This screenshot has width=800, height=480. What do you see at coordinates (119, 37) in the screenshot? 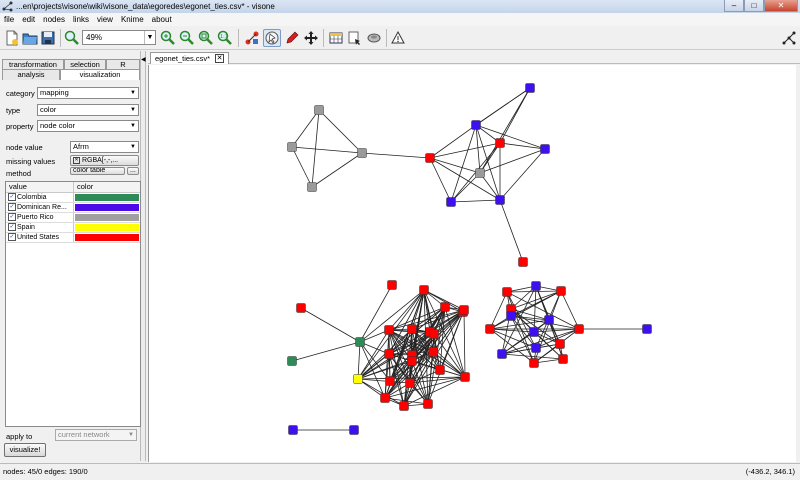
I see `zoom-level-select: 49% ▼` at bounding box center [119, 37].